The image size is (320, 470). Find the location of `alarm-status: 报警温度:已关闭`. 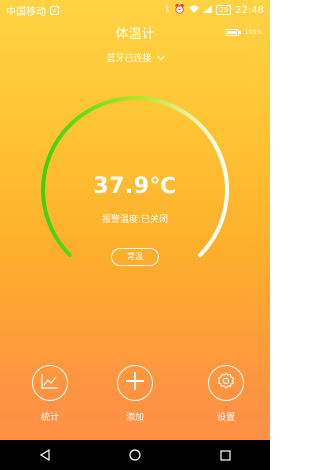

alarm-status: 报警温度:已关闭 is located at coordinates (135, 220).